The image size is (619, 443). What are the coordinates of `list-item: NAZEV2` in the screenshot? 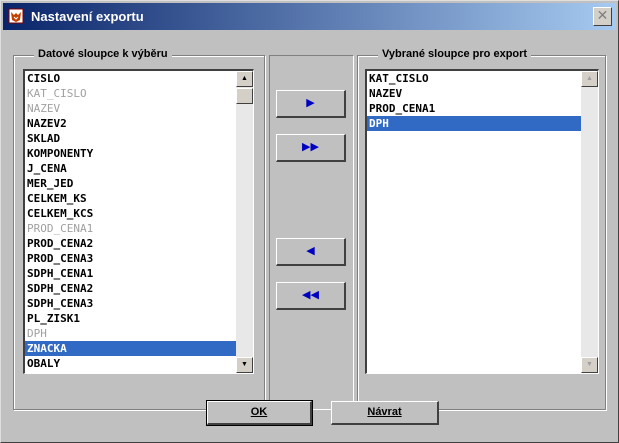 It's located at (130, 123).